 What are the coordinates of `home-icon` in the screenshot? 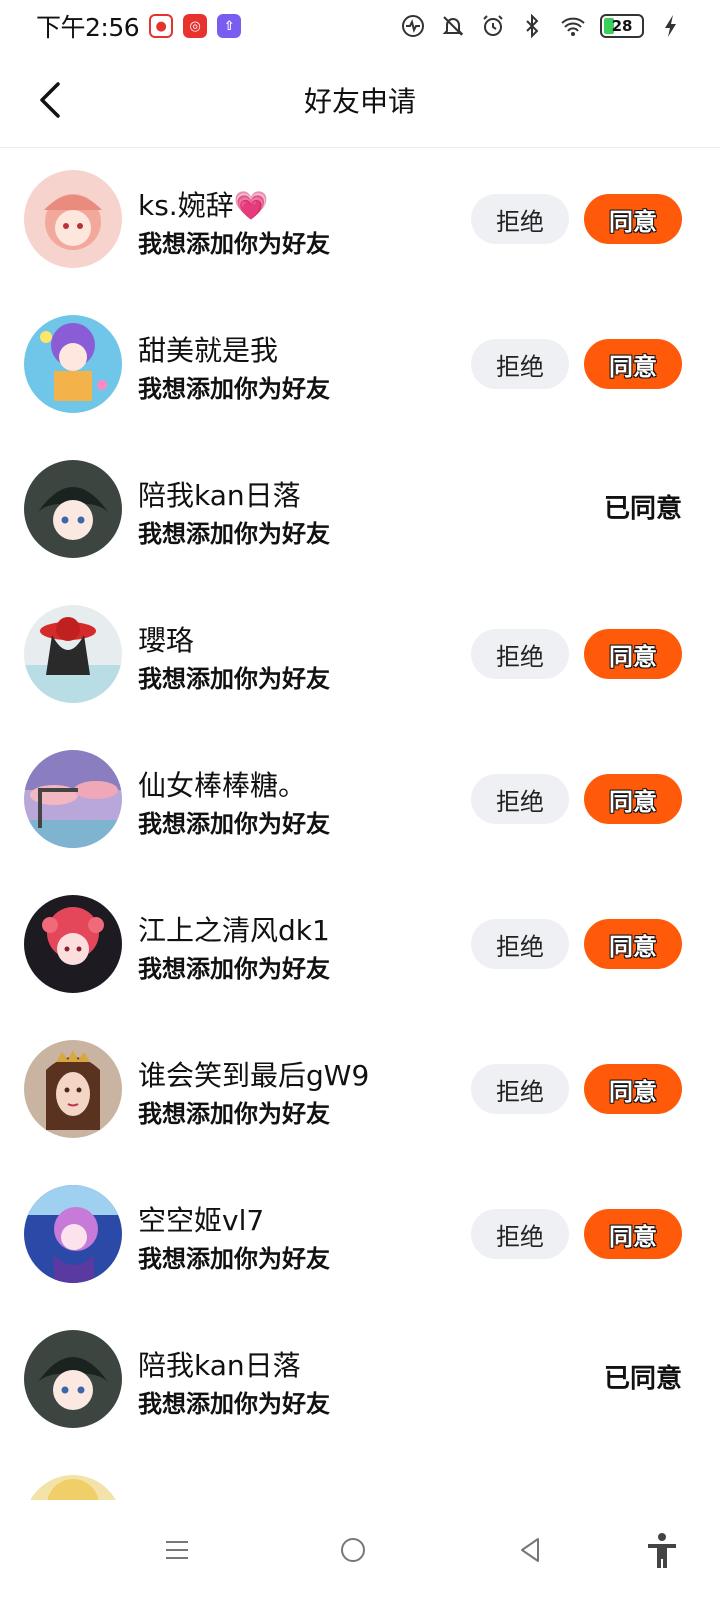 It's located at (353, 1550).